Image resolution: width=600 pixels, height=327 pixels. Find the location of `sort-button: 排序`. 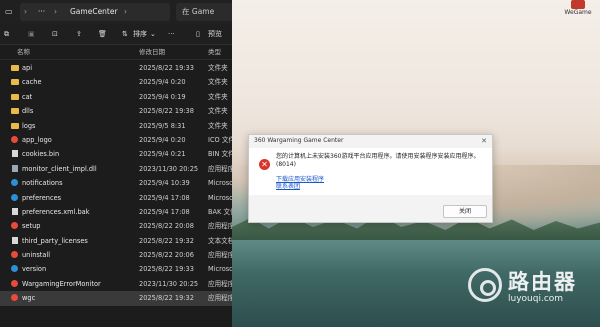

sort-button: 排序 is located at coordinates (140, 34).